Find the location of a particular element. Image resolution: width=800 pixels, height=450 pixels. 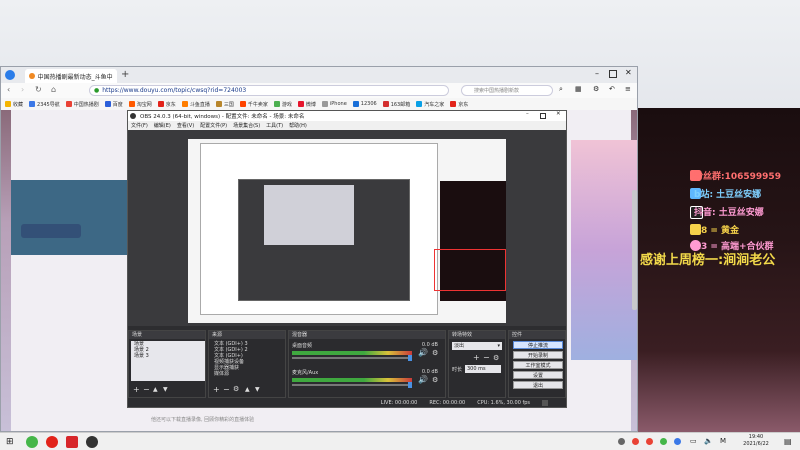

search-input: 搜索中国热播剧新款 is located at coordinates (507, 90).